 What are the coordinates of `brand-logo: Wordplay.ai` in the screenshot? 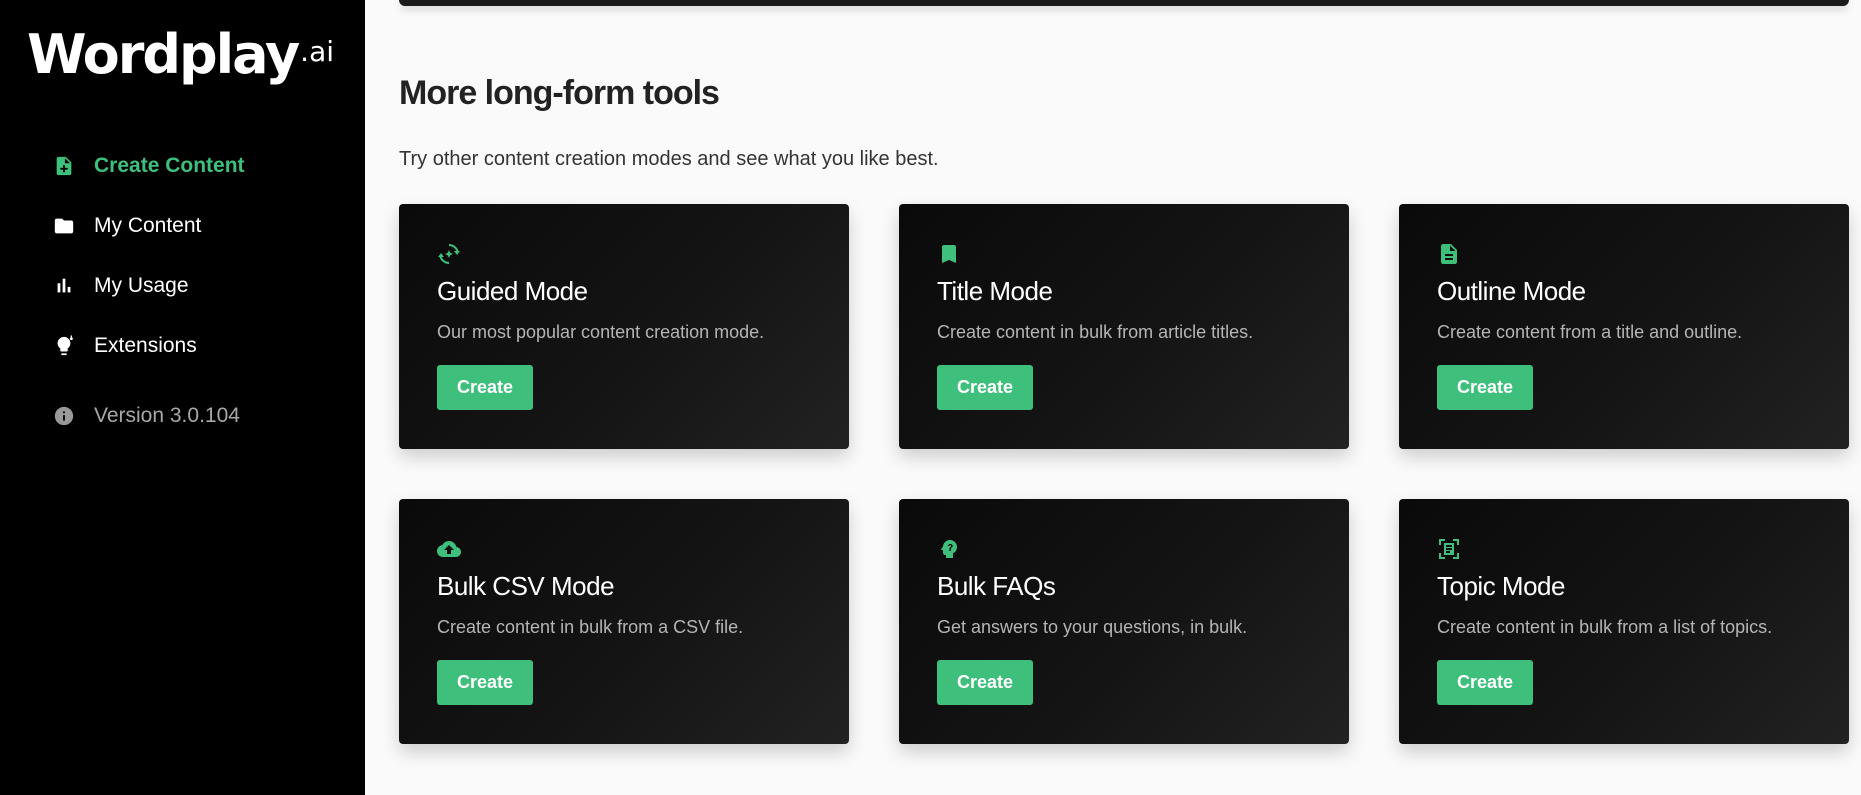 It's located at (180, 55).